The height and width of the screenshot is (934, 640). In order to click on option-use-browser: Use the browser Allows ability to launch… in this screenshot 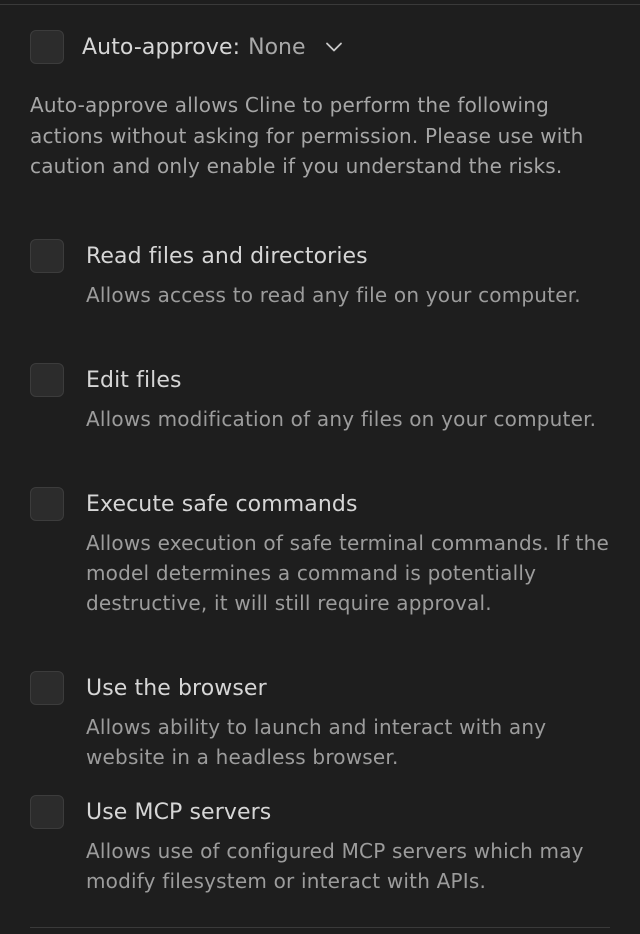, I will do `click(322, 721)`.